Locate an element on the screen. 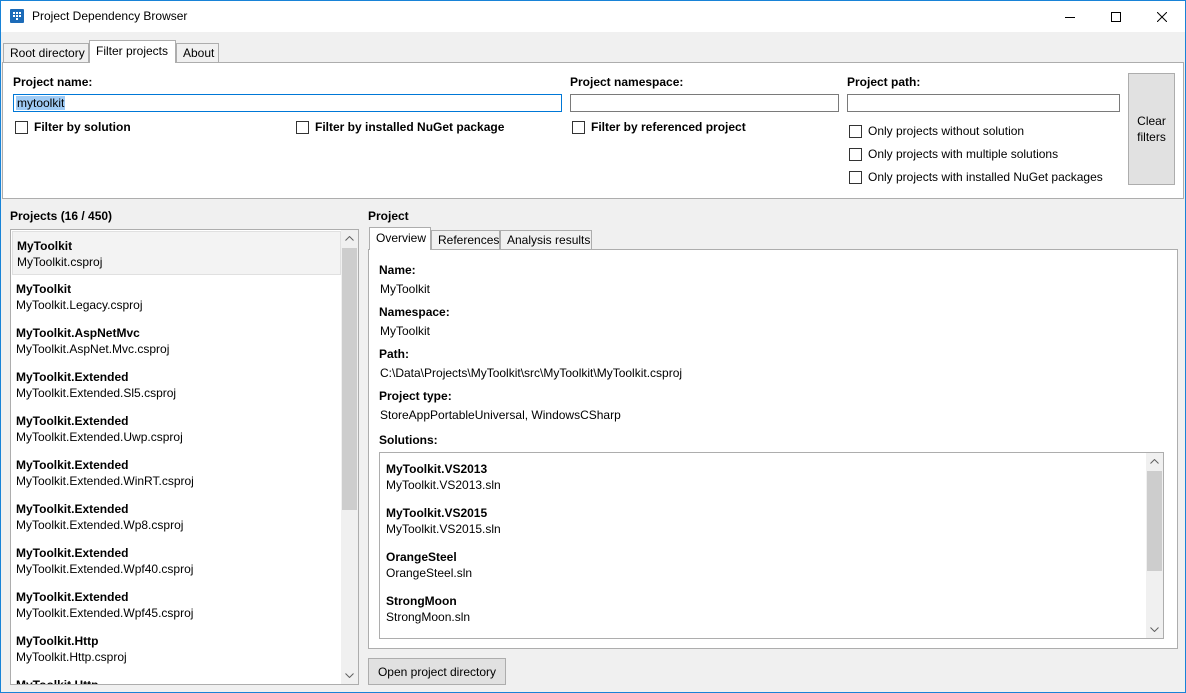 Image resolution: width=1186 pixels, height=693 pixels. app-icon is located at coordinates (17, 16).